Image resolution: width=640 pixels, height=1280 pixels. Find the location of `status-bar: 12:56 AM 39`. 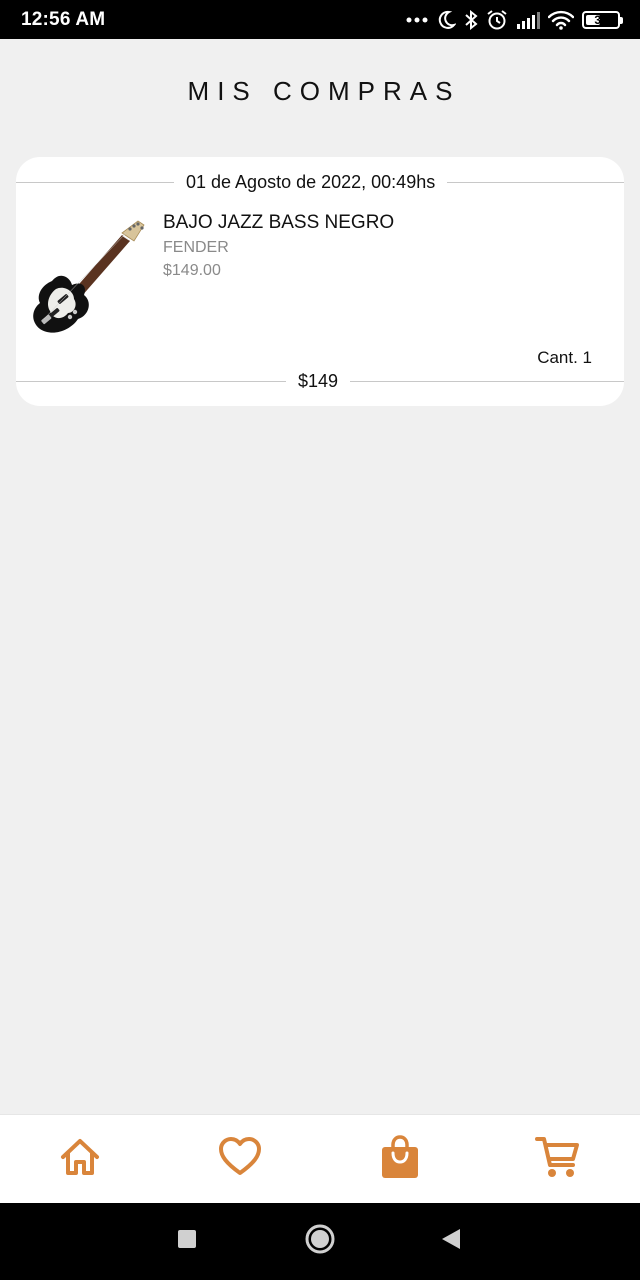

status-bar: 12:56 AM 39 is located at coordinates (320, 19).